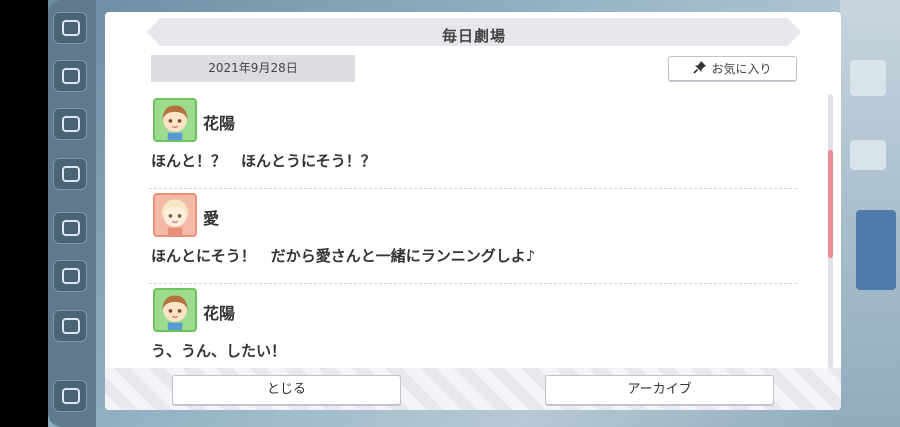 The width and height of the screenshot is (900, 427). What do you see at coordinates (253, 68) in the screenshot?
I see `date-label: 2021年9月28日` at bounding box center [253, 68].